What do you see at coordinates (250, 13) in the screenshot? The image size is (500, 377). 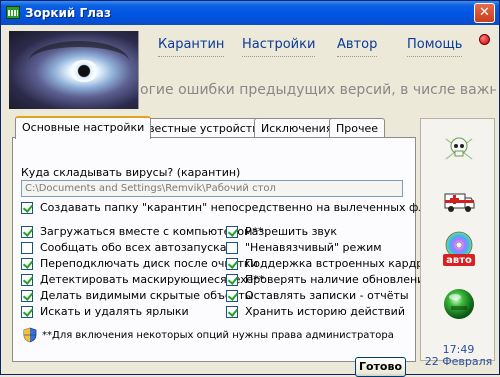 I see `title-bar: Зоркий Глаз ✕` at bounding box center [250, 13].